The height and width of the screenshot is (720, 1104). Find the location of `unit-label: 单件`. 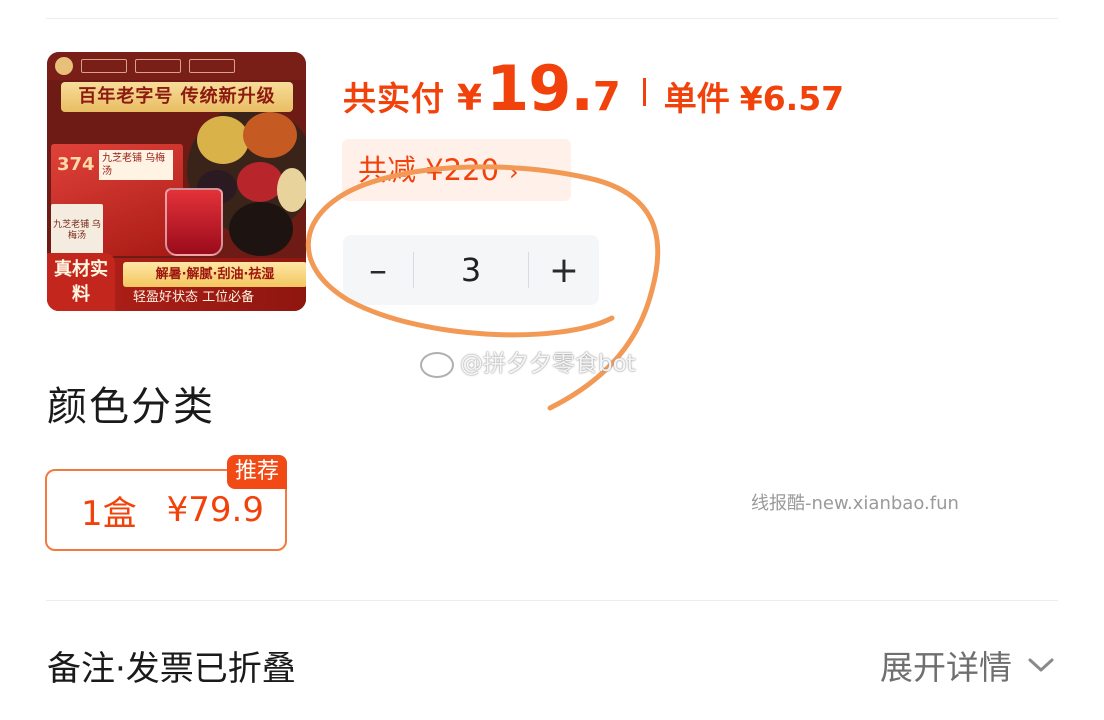

unit-label: 单件 is located at coordinates (696, 98).